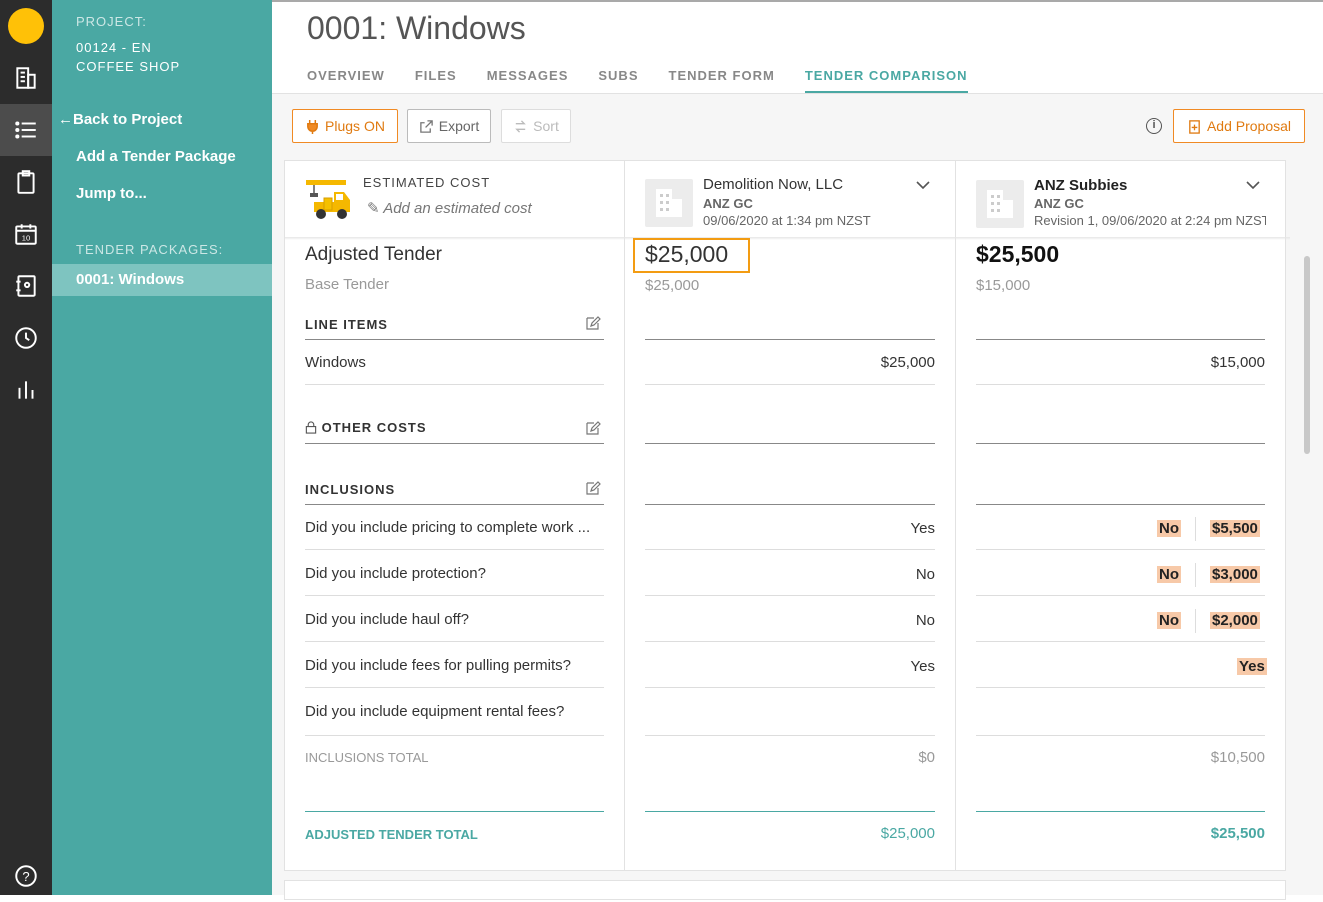 Image resolution: width=1323 pixels, height=902 pixels. I want to click on sort-icon, so click(520, 126).